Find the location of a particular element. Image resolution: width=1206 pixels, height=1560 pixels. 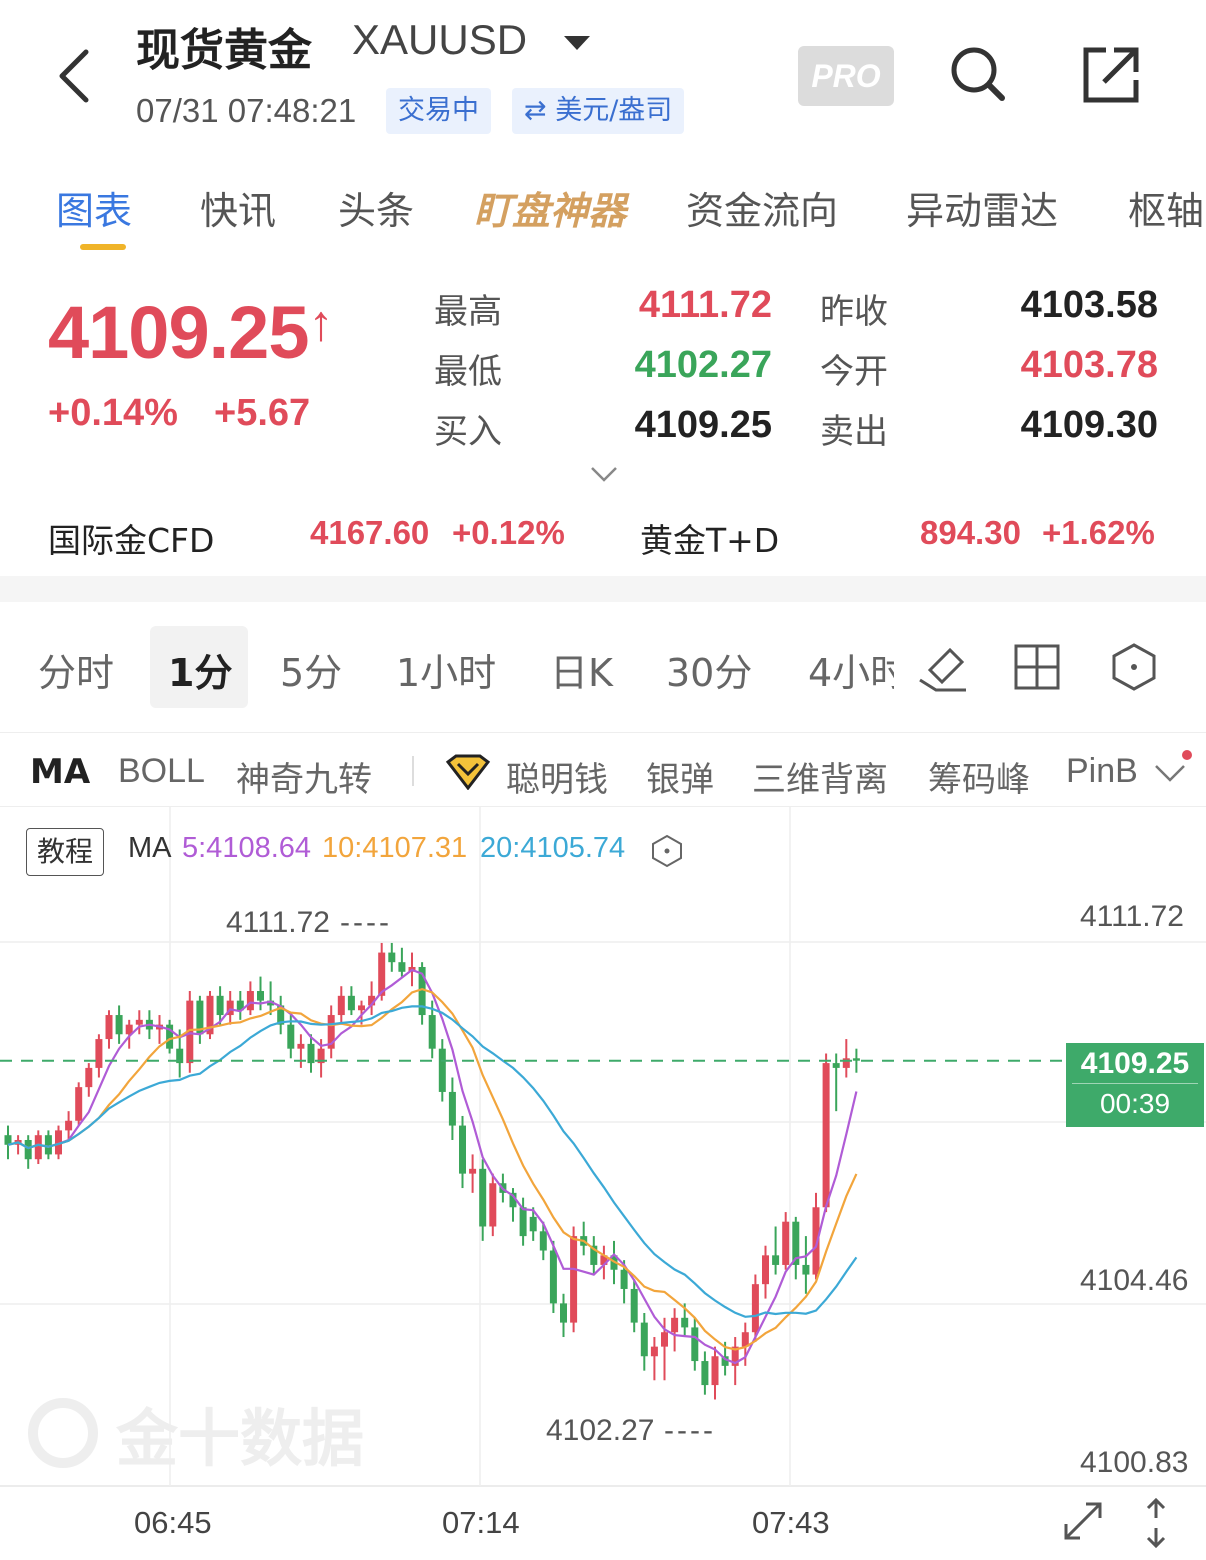

divider is located at coordinates (603, 732).